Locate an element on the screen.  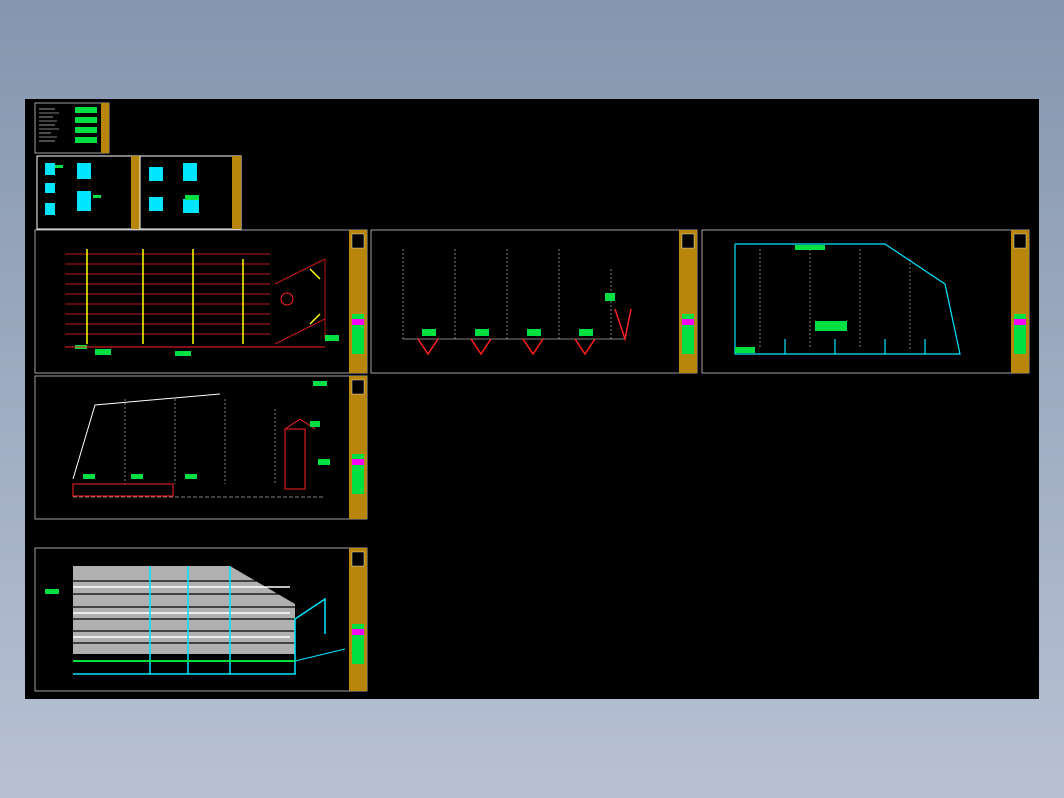
detail-sheet-a is located at coordinates (88, 192).